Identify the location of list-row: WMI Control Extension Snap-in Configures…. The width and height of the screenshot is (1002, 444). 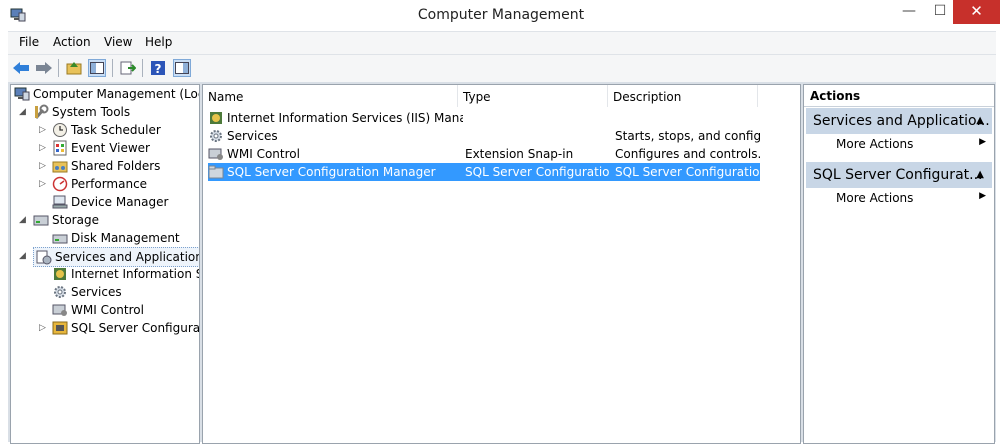
(484, 154).